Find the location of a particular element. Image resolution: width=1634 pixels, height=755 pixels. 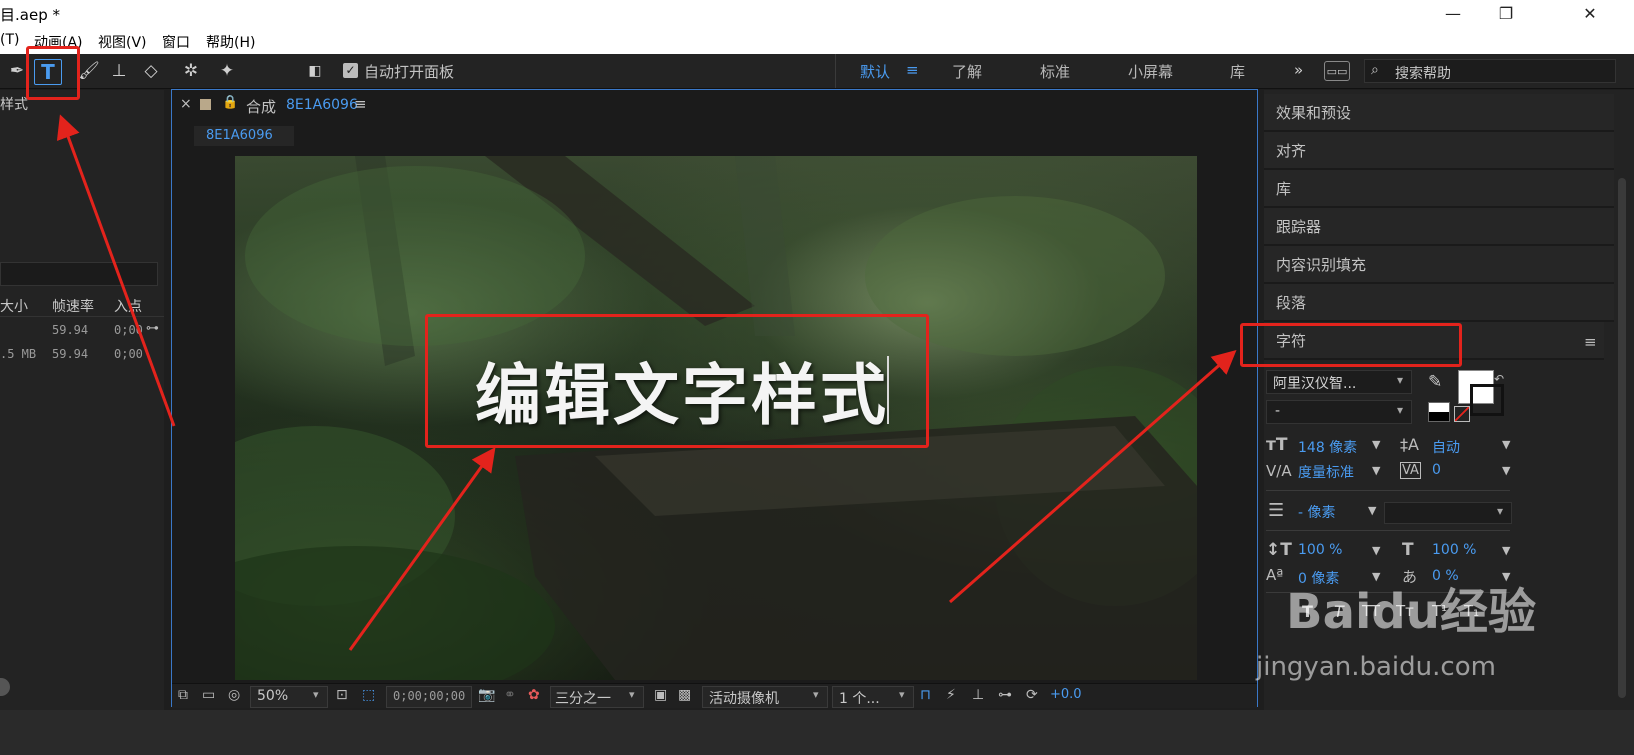

panel-content-aware-fill: 内容识别填充 is located at coordinates (1439, 265).